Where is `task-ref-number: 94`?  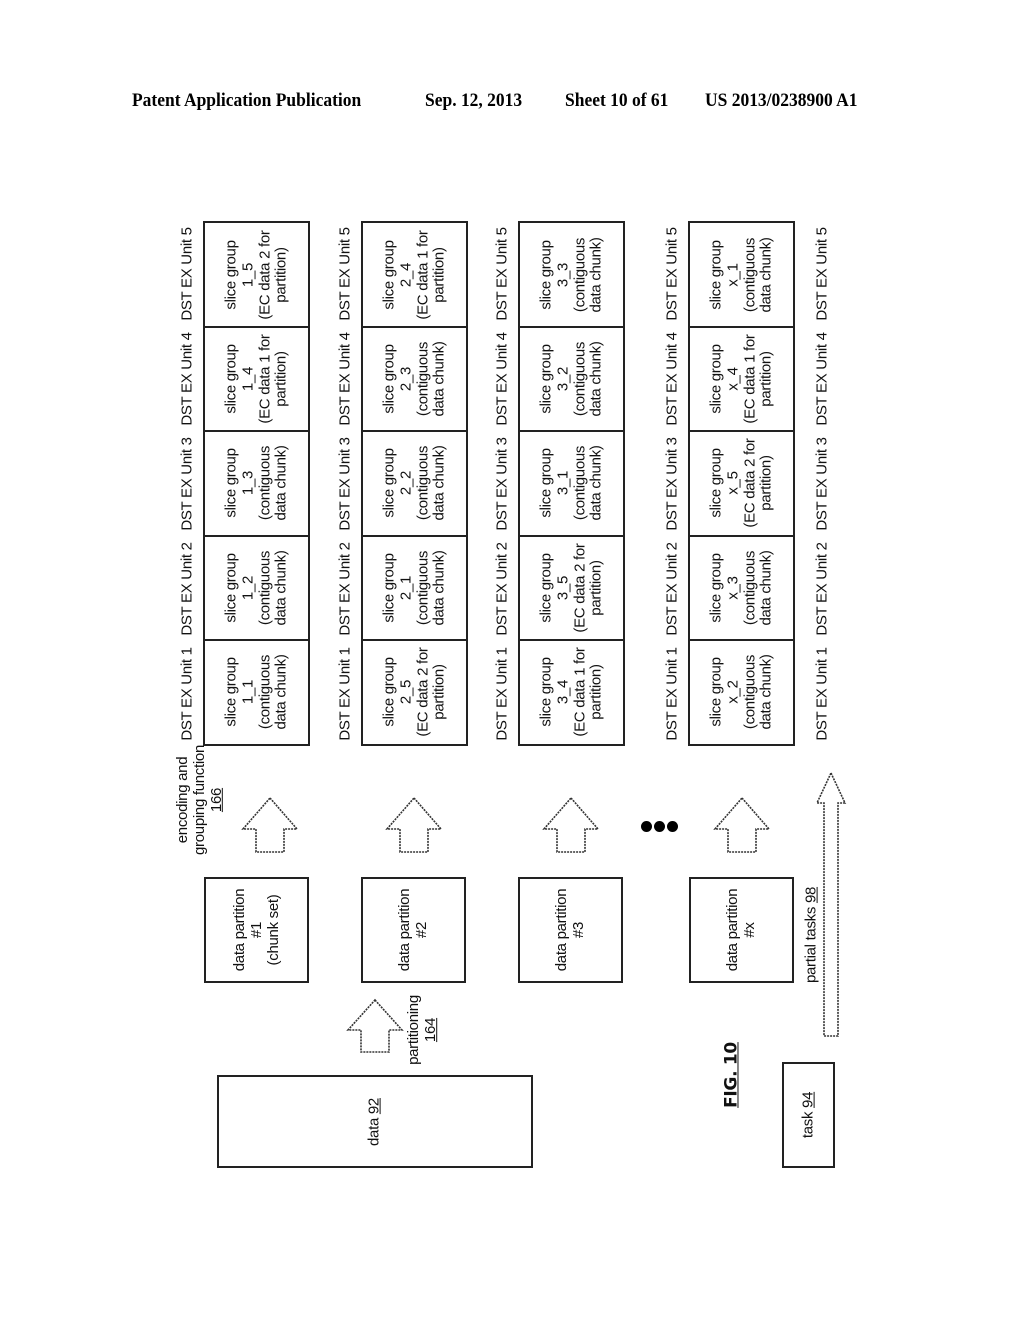 task-ref-number: 94 is located at coordinates (808, 1099).